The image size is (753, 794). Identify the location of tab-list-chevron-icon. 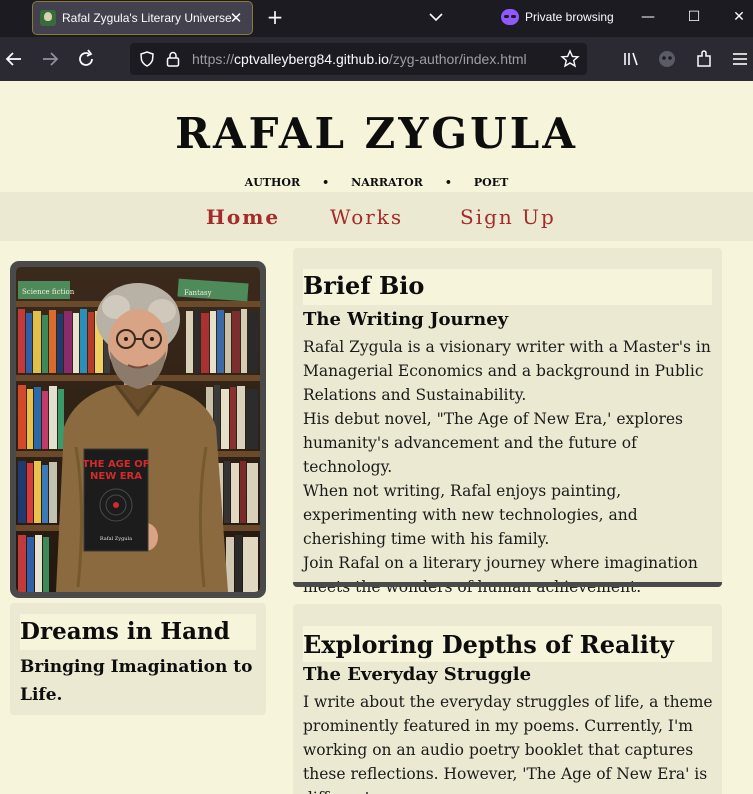
(436, 17).